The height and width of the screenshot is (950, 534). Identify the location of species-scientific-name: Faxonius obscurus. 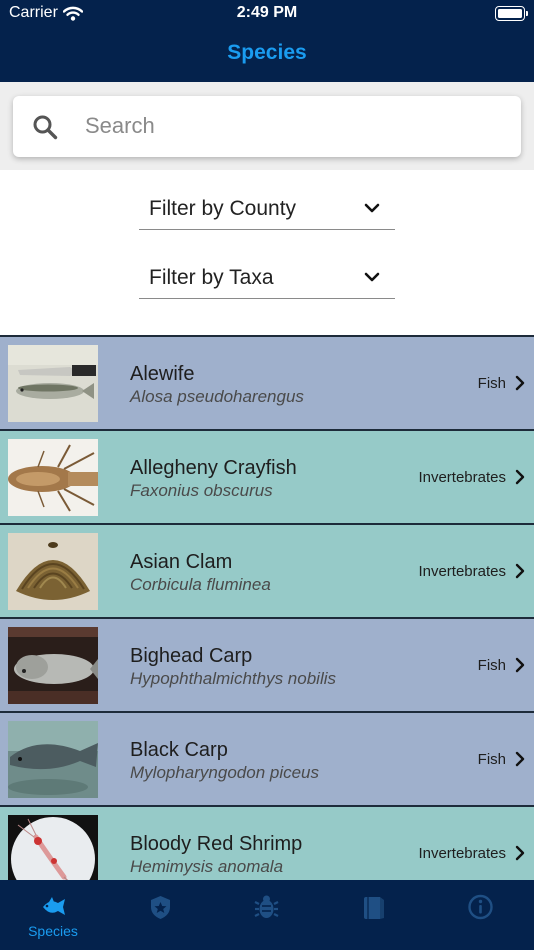
(201, 490).